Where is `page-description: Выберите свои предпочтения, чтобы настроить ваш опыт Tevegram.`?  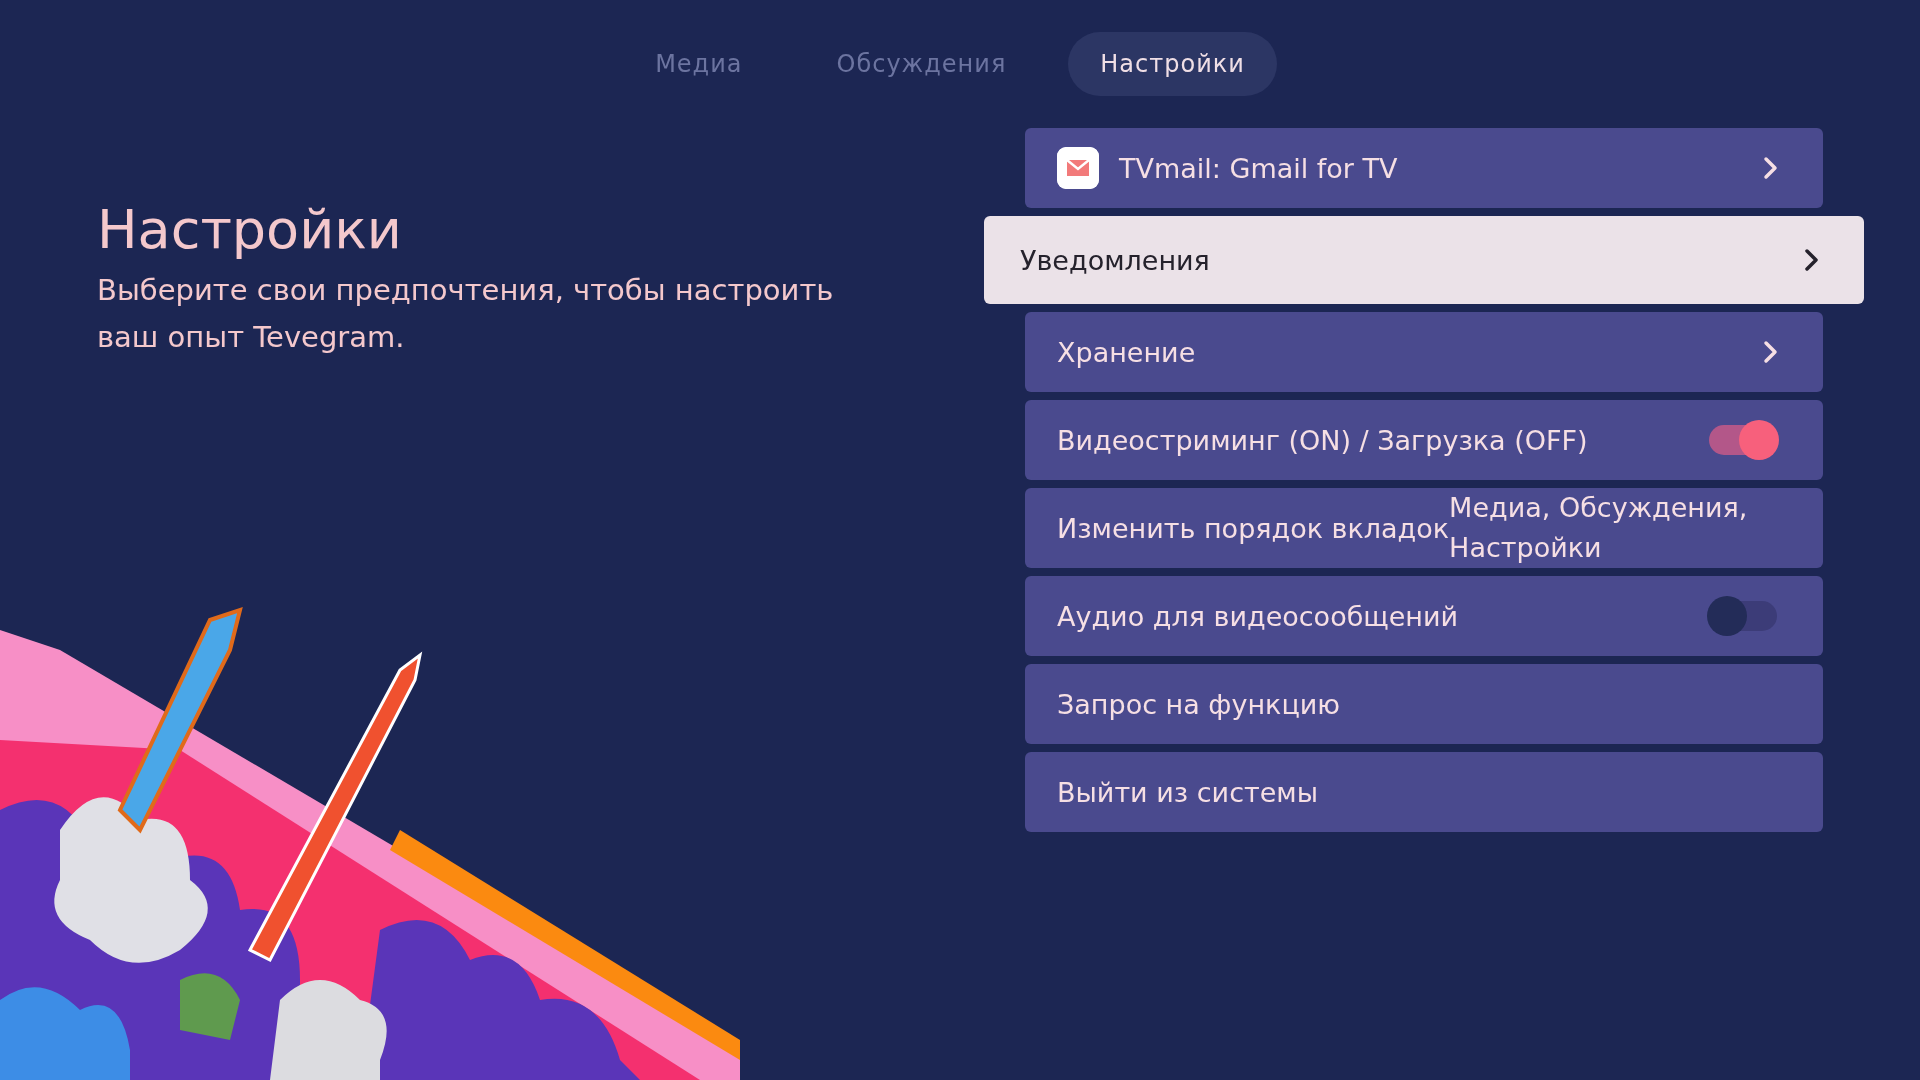
page-description: Выберите свои предпочтения, чтобы настроить ваш опыт Tevegram. is located at coordinates (466, 314).